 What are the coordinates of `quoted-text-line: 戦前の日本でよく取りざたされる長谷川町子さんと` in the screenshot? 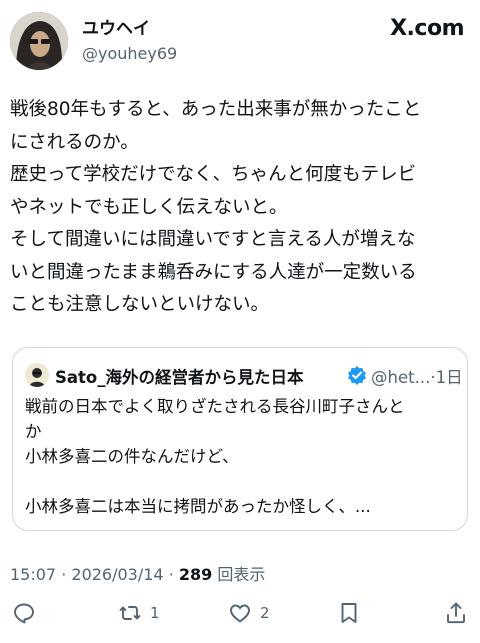 It's located at (215, 406).